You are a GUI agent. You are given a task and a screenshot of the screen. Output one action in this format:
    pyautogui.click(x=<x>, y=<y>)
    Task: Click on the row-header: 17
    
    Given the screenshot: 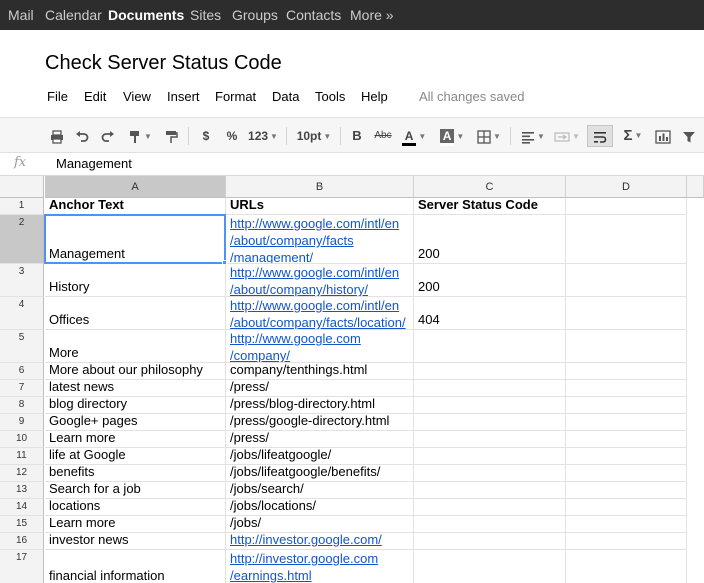 What is the action you would take?
    pyautogui.click(x=22, y=566)
    